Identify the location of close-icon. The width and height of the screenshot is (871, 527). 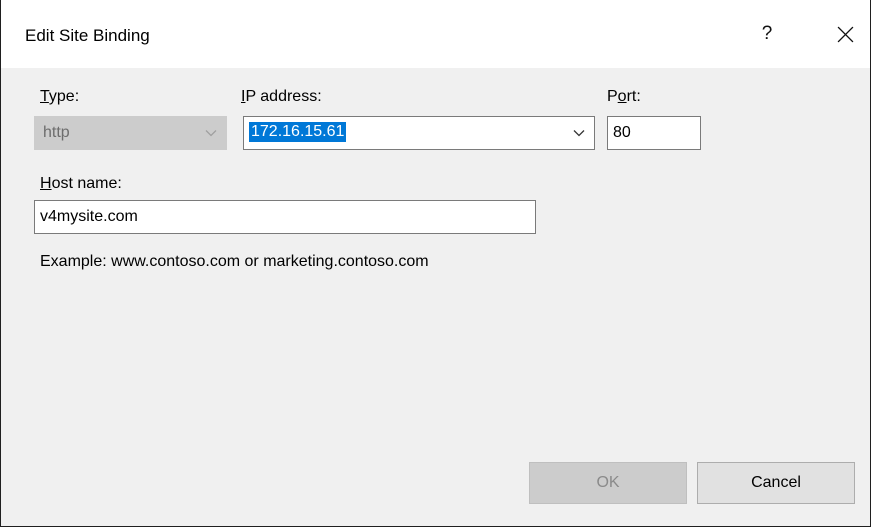
(845, 34).